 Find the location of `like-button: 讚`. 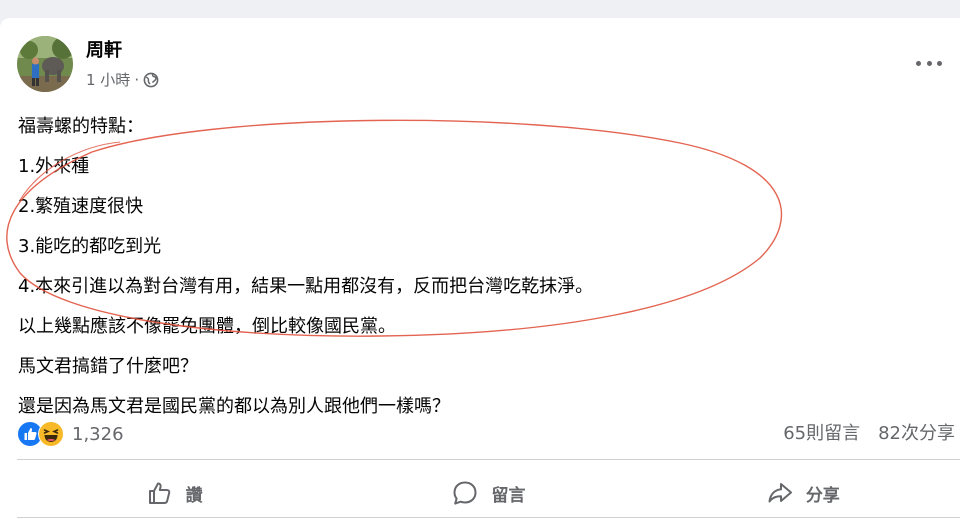

like-button: 讚 is located at coordinates (174, 493).